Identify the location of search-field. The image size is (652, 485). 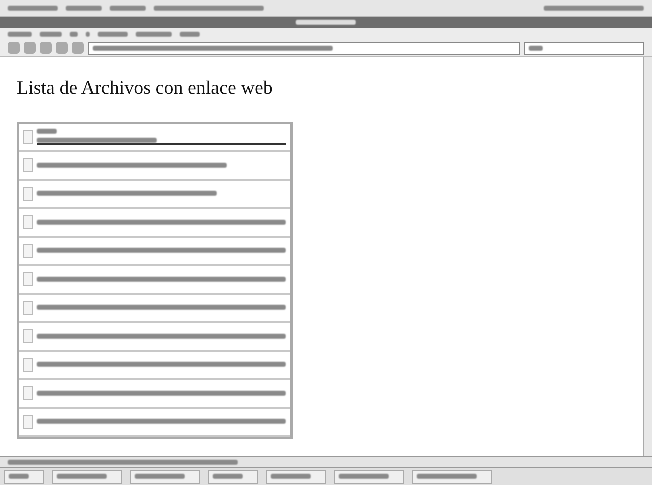
(584, 48).